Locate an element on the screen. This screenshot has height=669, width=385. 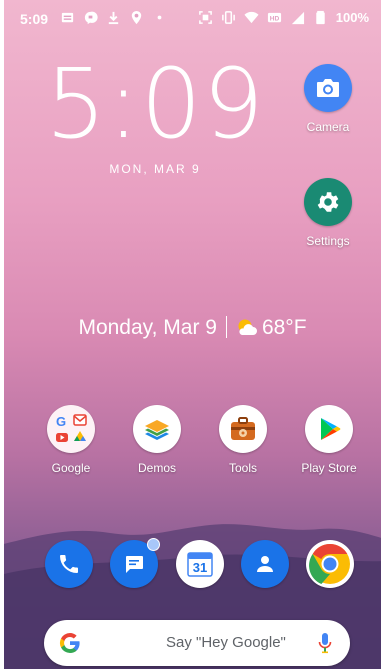
download-icon is located at coordinates (113, 18).